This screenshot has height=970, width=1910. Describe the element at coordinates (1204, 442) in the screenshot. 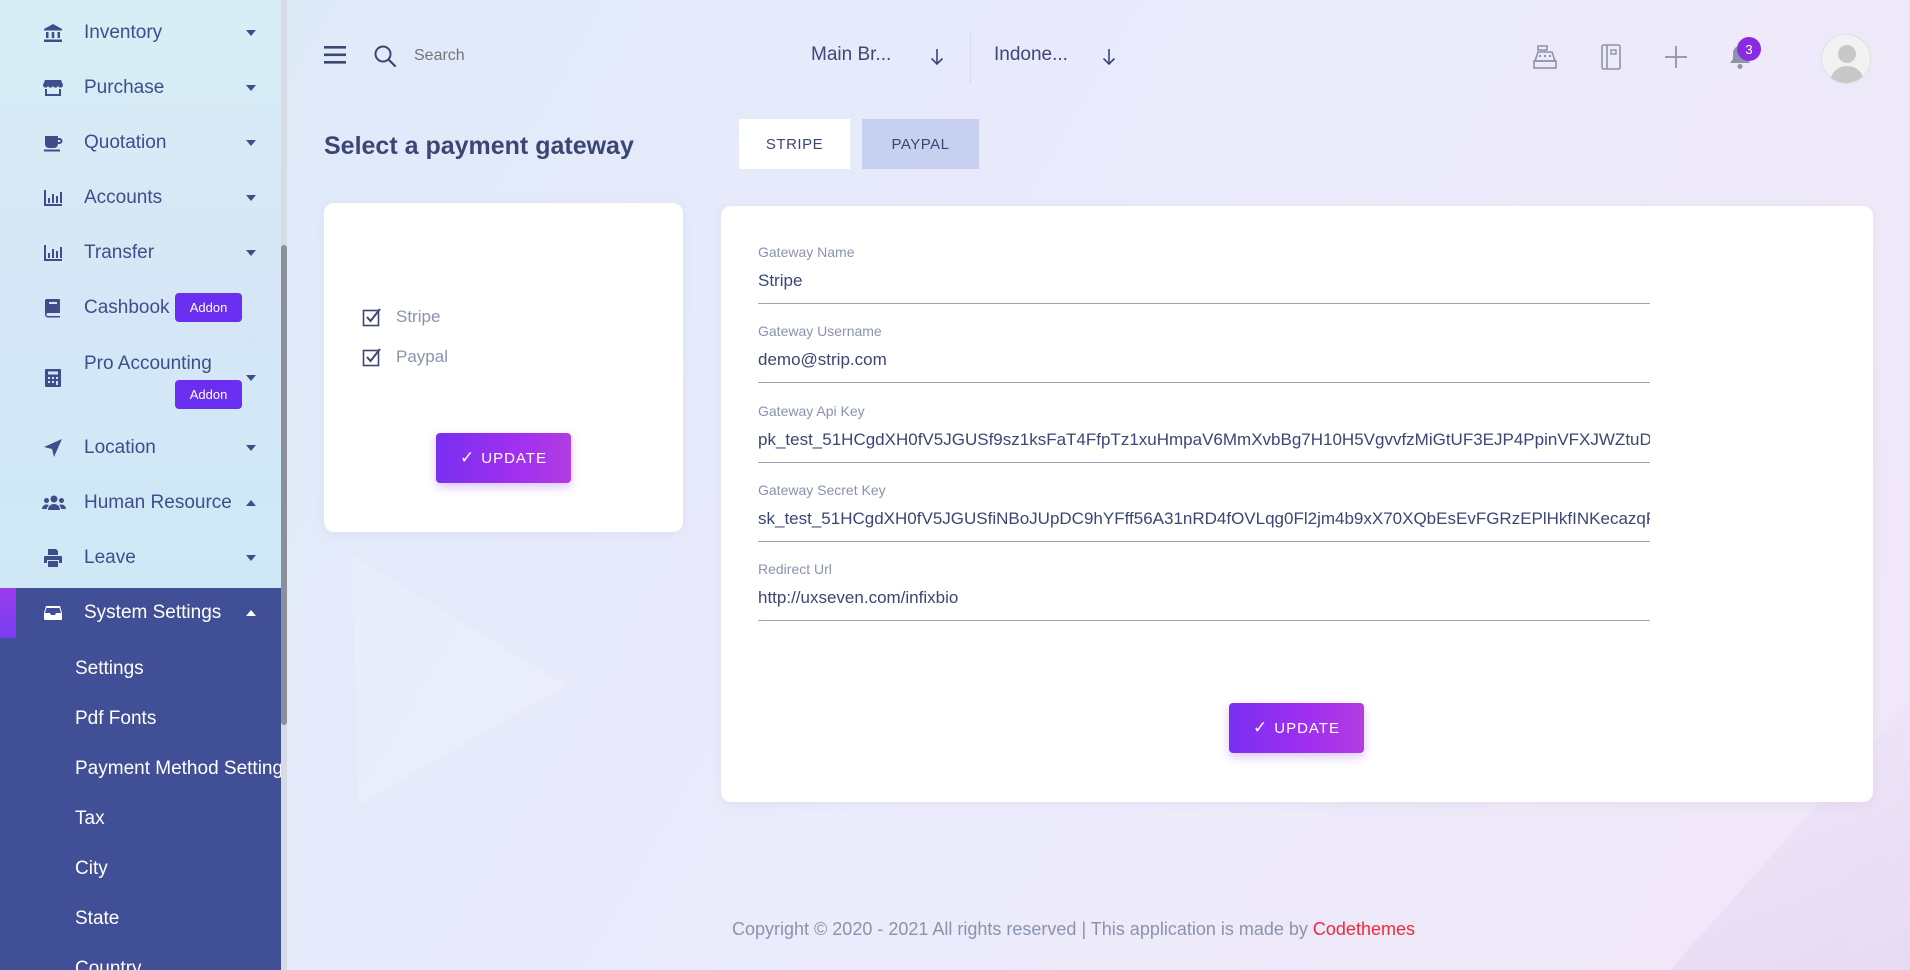

I see `gateway-api-key-input` at that location.